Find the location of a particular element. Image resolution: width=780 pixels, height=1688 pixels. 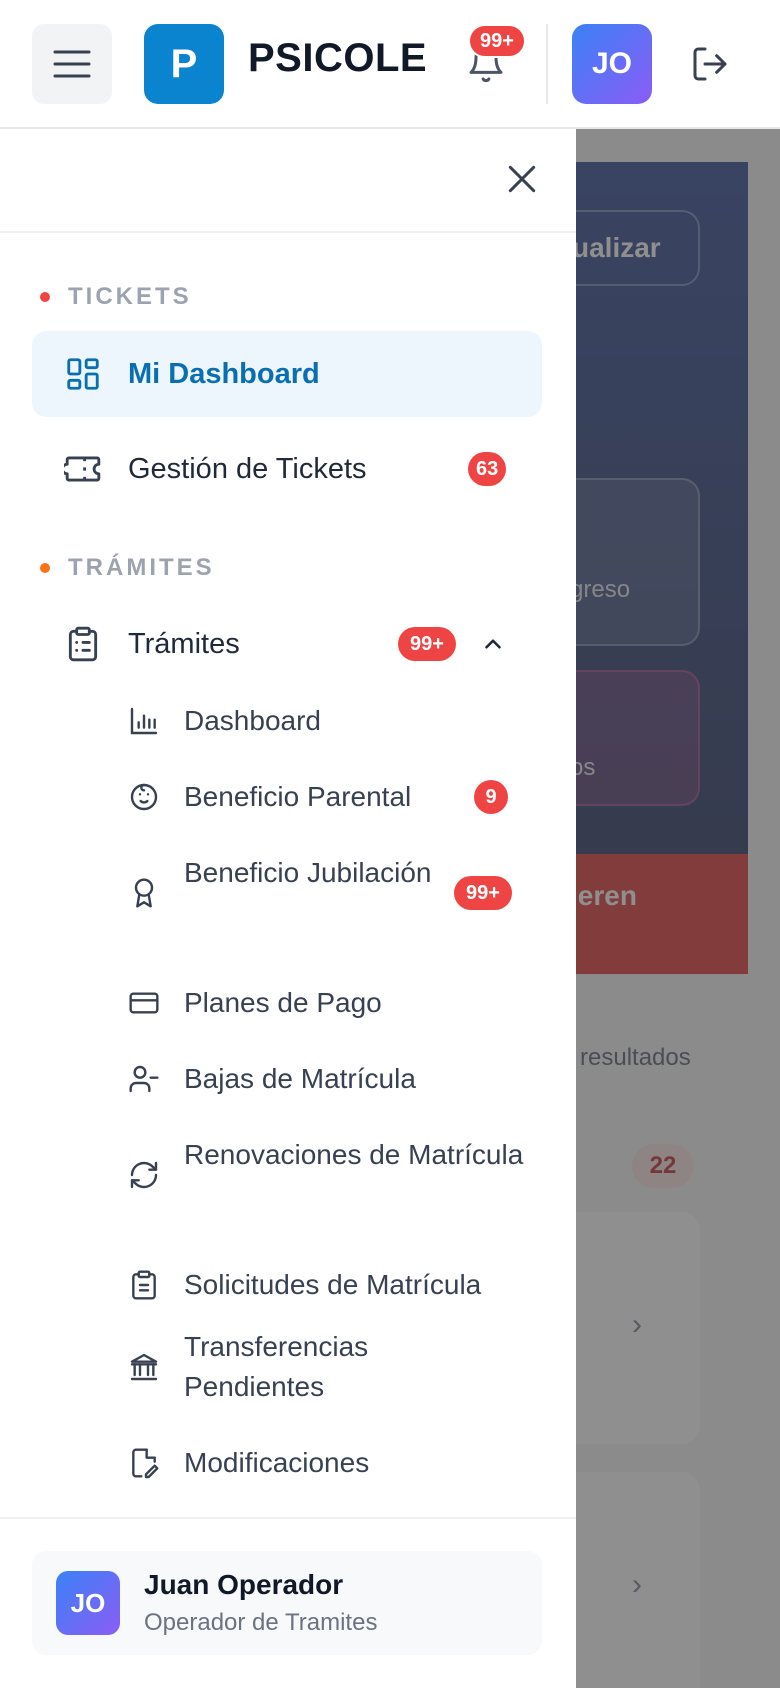

sidebar-item-label: Mi Dashboard is located at coordinates (224, 373).